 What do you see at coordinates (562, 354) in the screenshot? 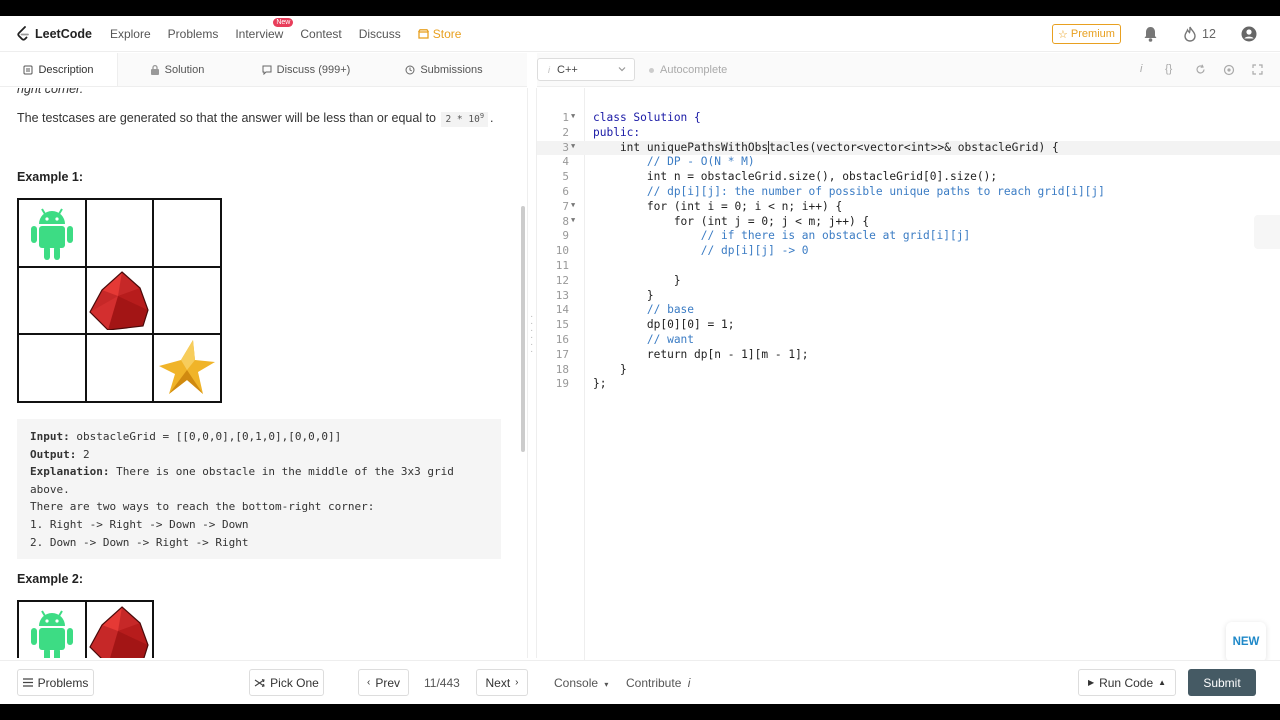
I see `line-number: 17` at bounding box center [562, 354].